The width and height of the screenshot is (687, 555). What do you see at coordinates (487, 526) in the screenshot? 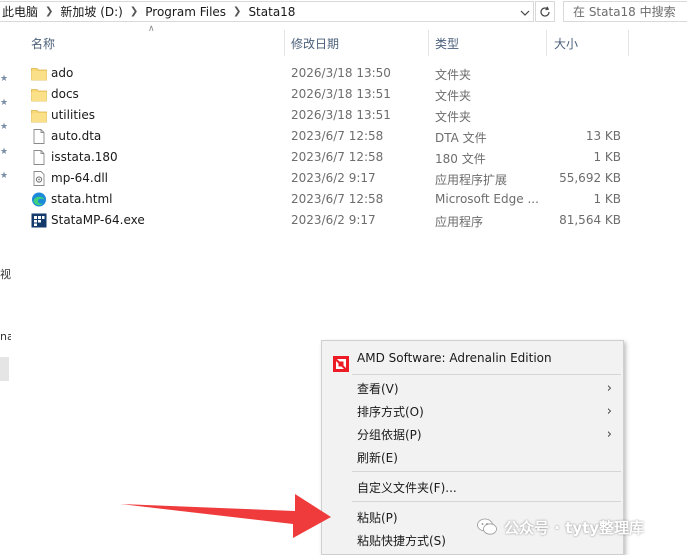
I see `wechat-icon` at bounding box center [487, 526].